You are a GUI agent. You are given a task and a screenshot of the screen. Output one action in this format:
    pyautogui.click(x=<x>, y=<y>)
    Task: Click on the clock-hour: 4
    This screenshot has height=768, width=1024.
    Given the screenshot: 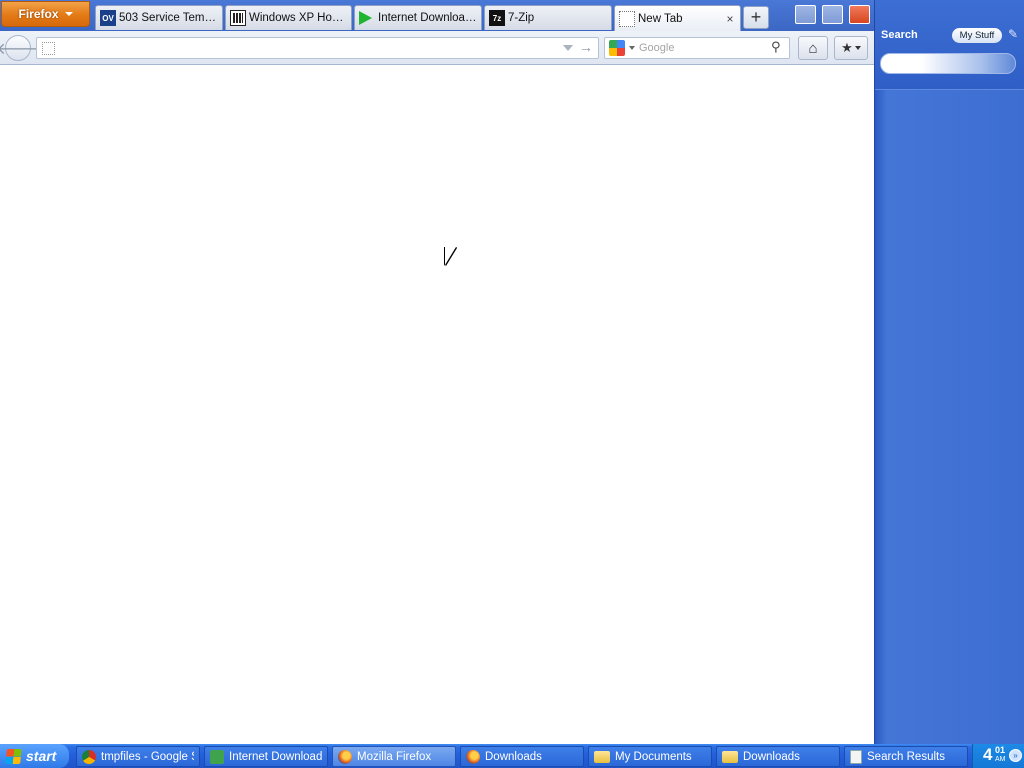 What is the action you would take?
    pyautogui.click(x=987, y=755)
    